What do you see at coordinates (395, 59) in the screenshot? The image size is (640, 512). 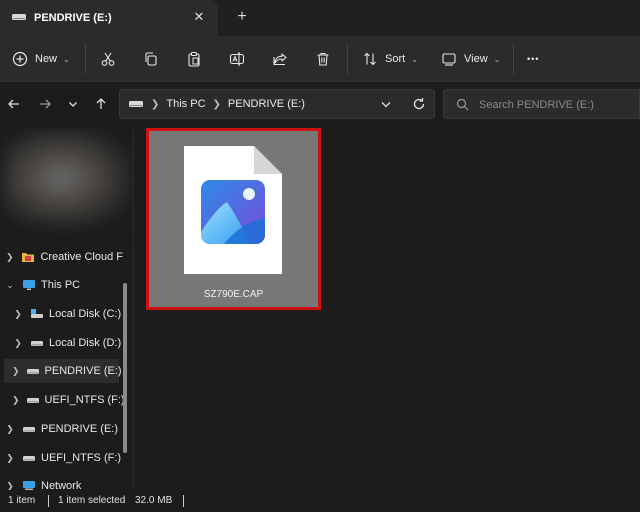 I see `sort-button-label: Sort` at bounding box center [395, 59].